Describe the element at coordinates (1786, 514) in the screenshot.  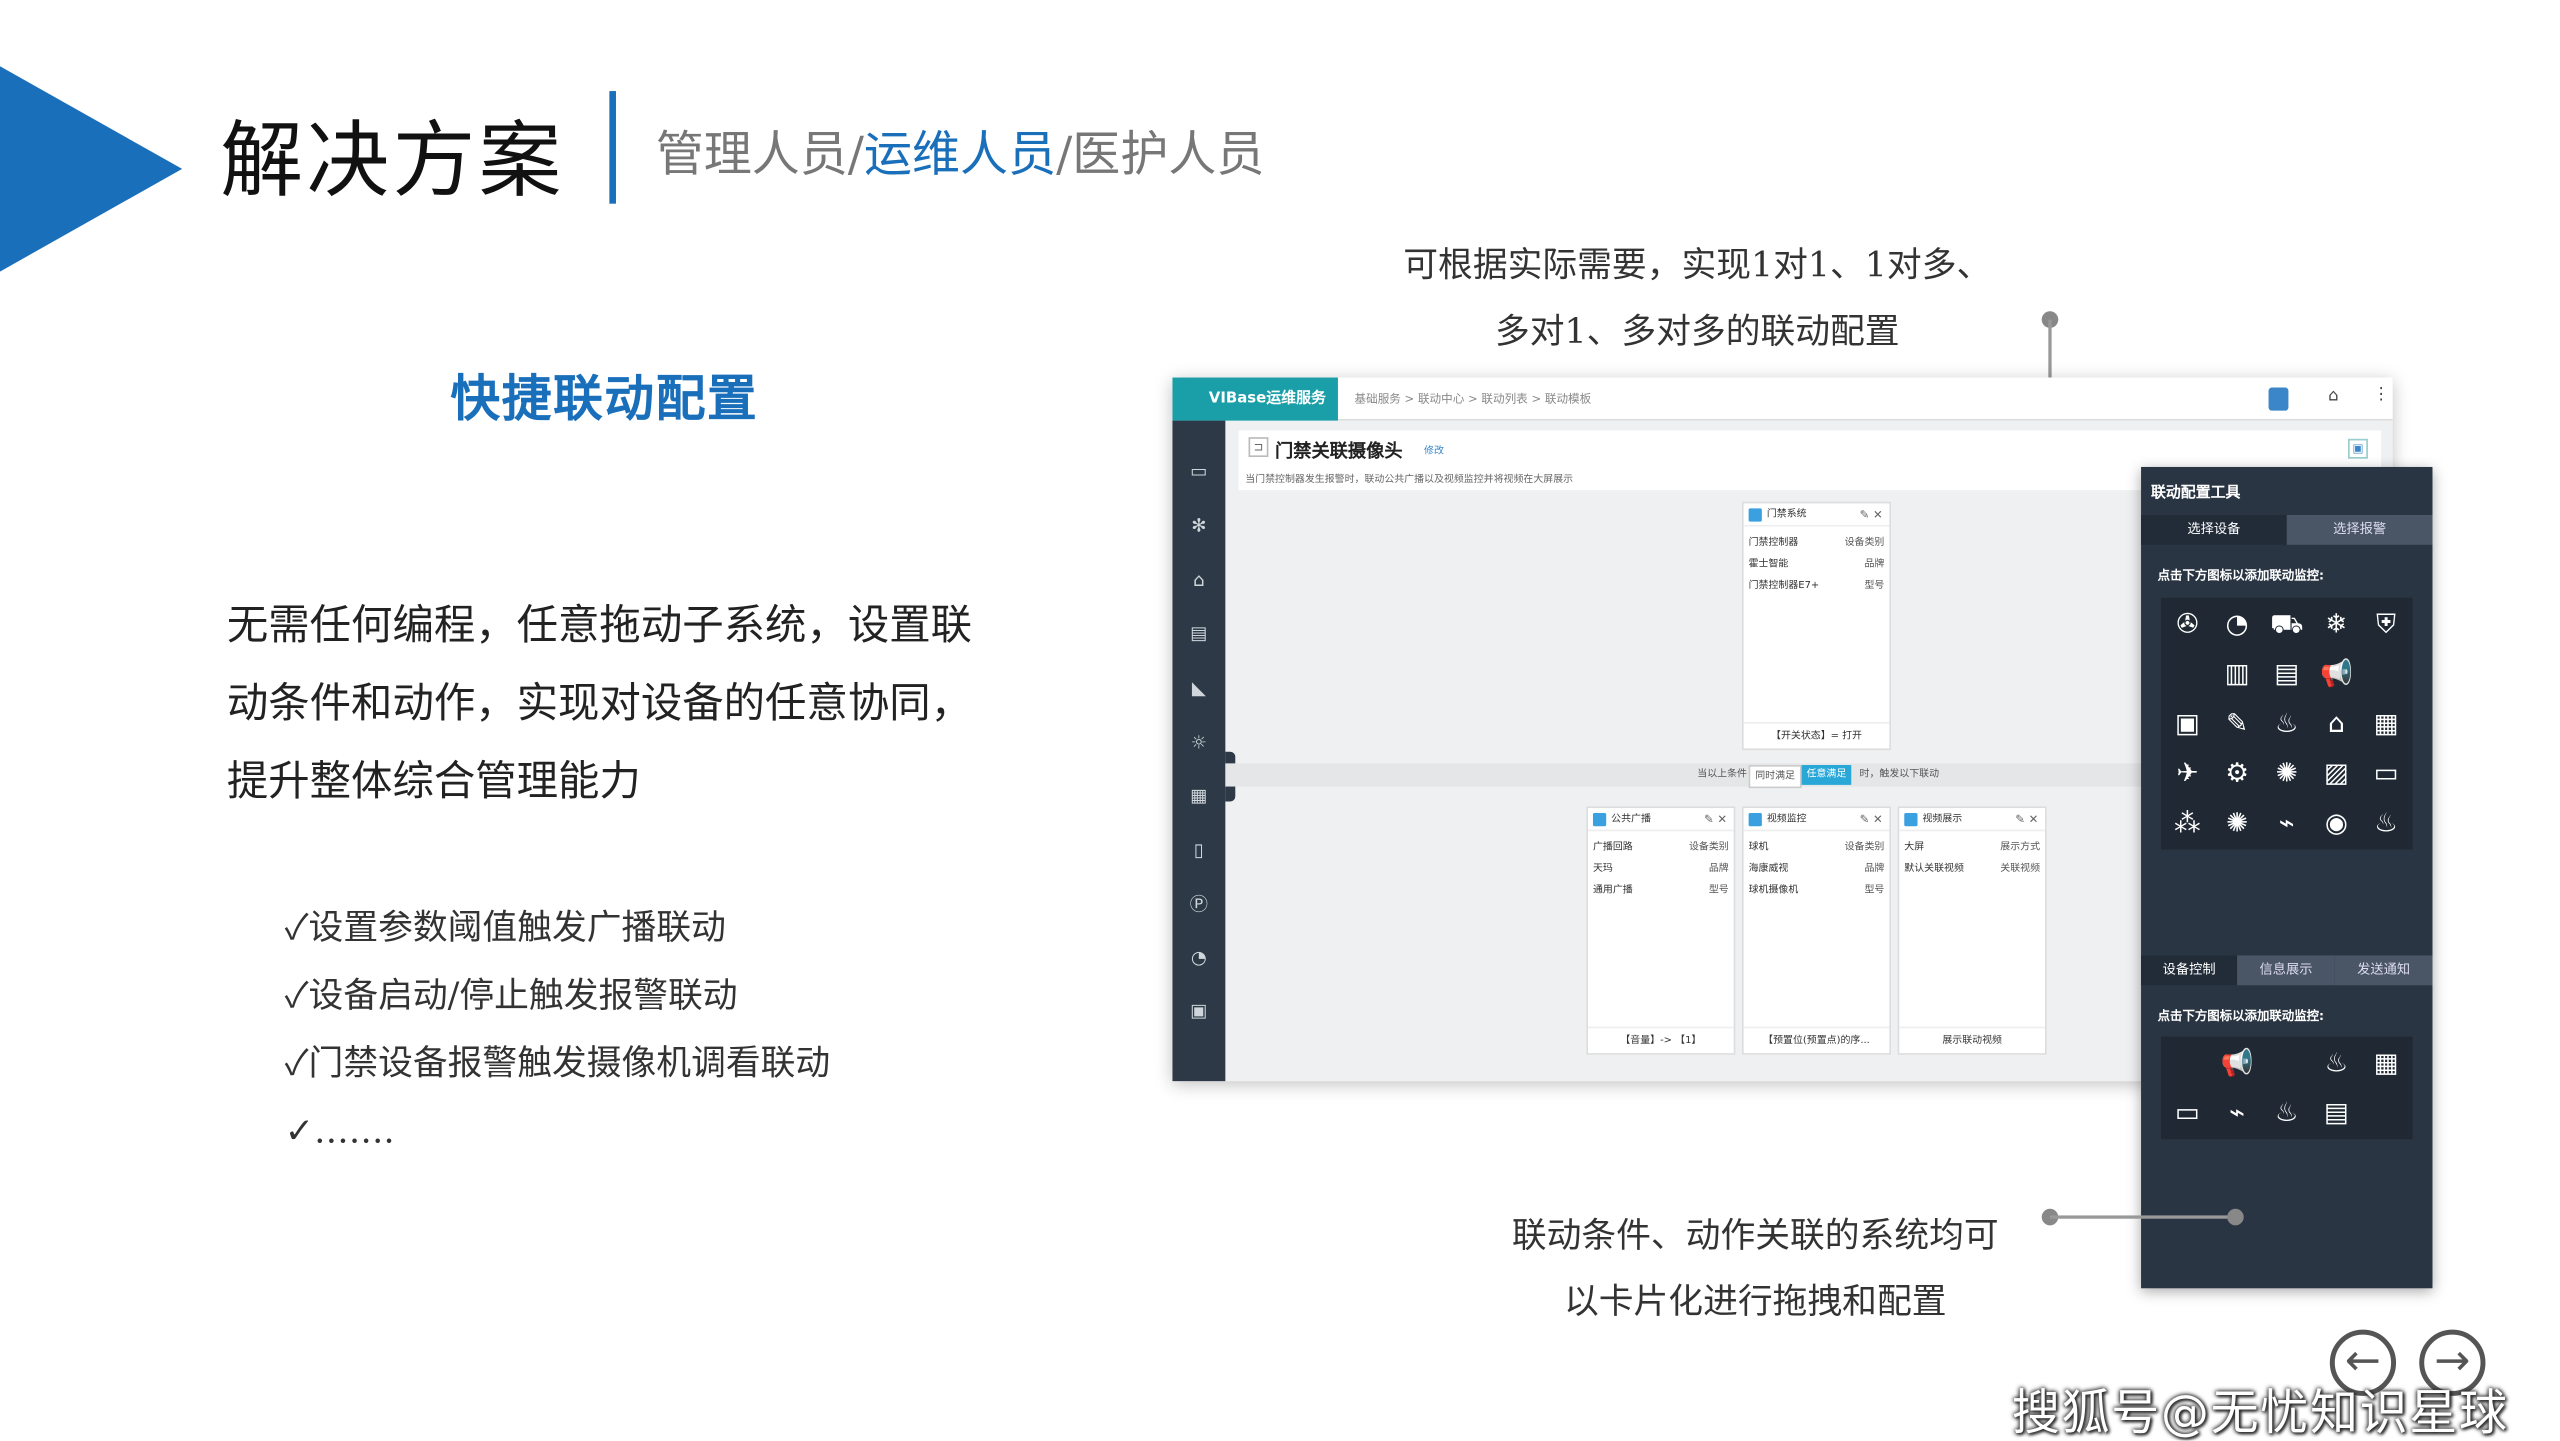
I see `card-title: 门禁系统` at that location.